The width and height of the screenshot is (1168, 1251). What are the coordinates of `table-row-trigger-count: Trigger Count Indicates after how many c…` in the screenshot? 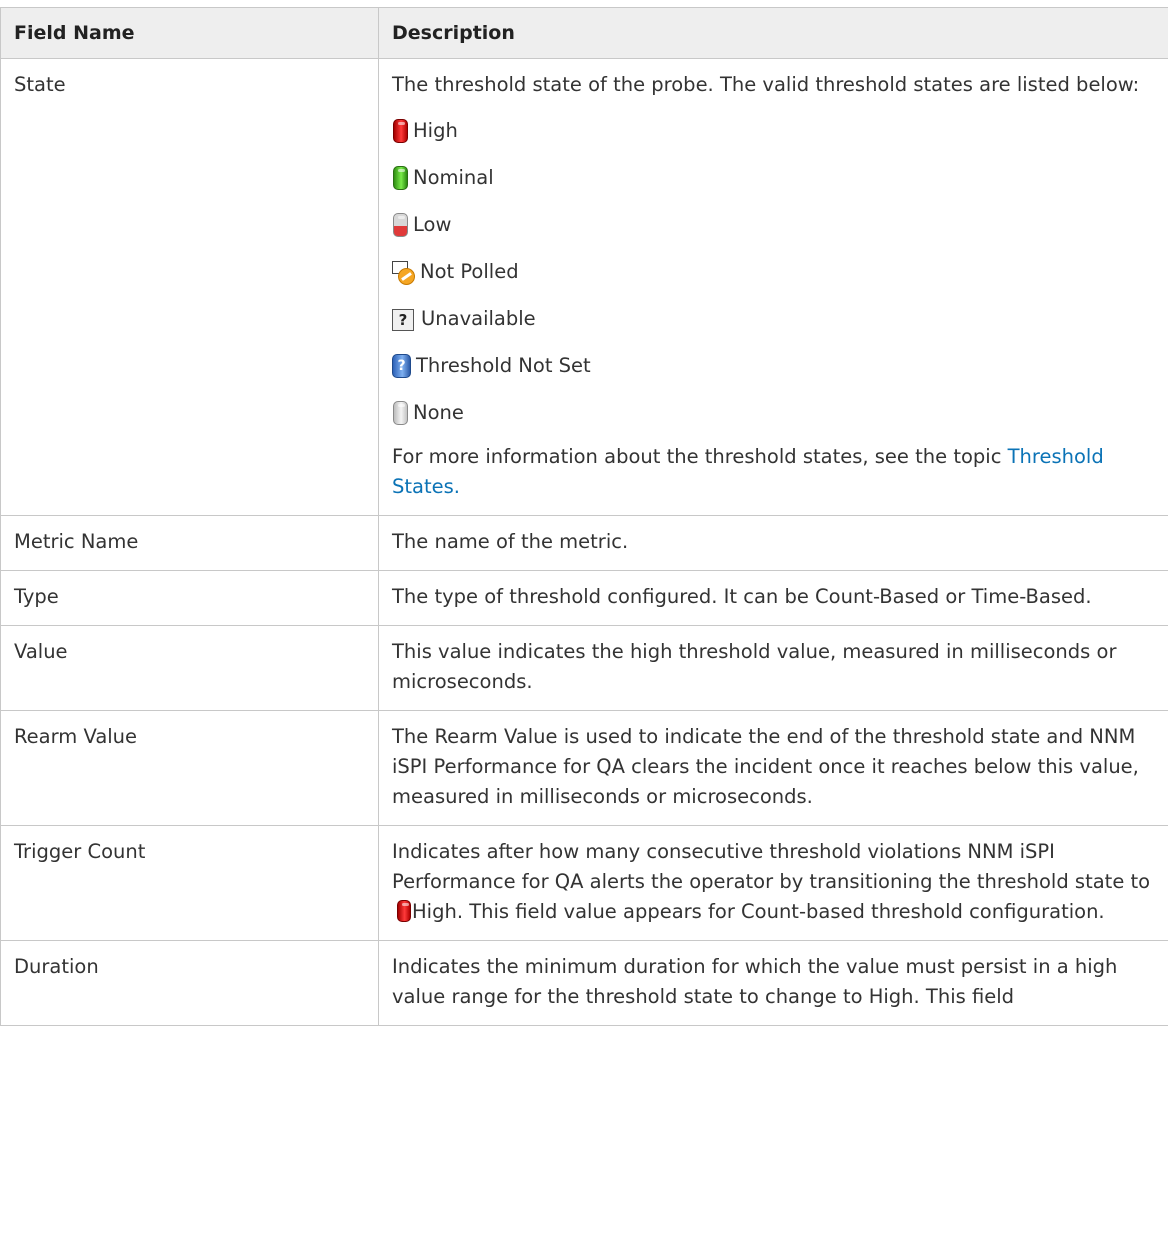 It's located at (584, 883).